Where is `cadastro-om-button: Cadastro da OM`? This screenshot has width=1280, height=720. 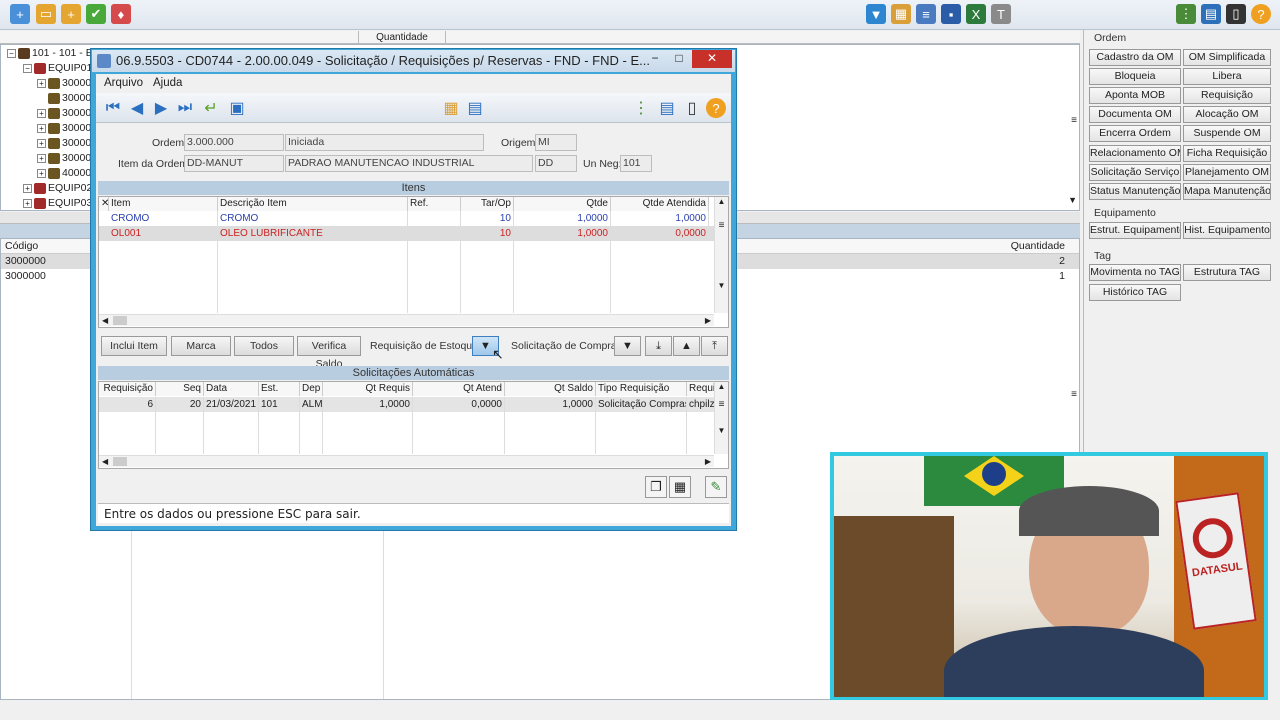
cadastro-om-button: Cadastro da OM is located at coordinates (1135, 57).